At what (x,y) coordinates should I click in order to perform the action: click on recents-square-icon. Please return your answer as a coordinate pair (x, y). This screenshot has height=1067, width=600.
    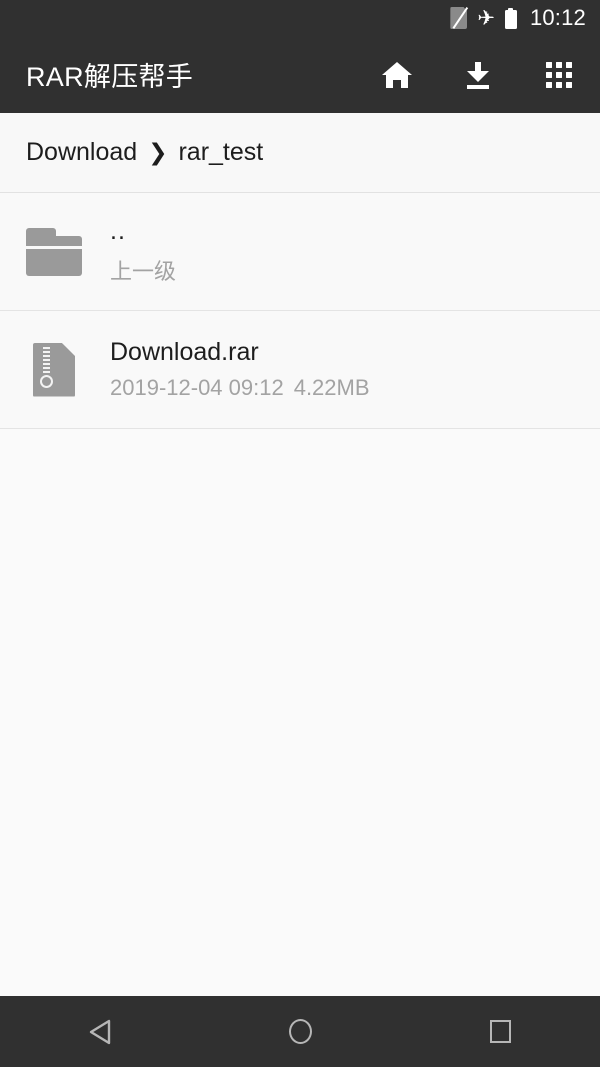
    Looking at the image, I should click on (500, 1031).